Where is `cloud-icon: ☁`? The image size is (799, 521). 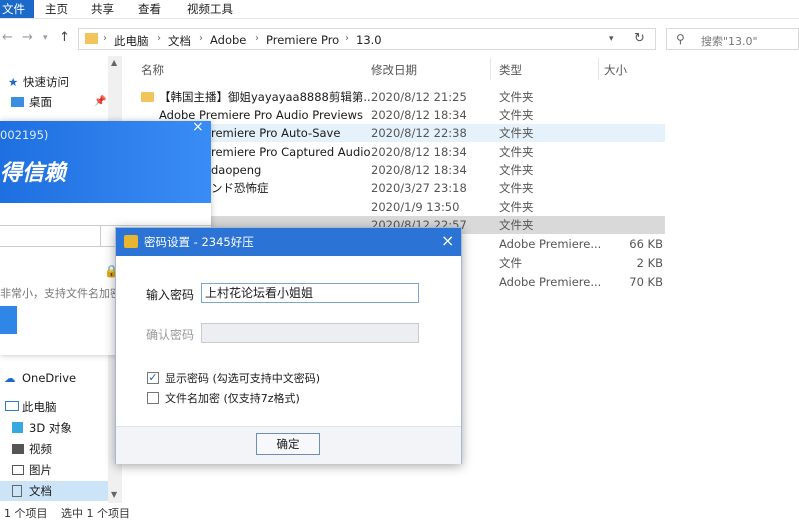 cloud-icon: ☁ is located at coordinates (10, 378).